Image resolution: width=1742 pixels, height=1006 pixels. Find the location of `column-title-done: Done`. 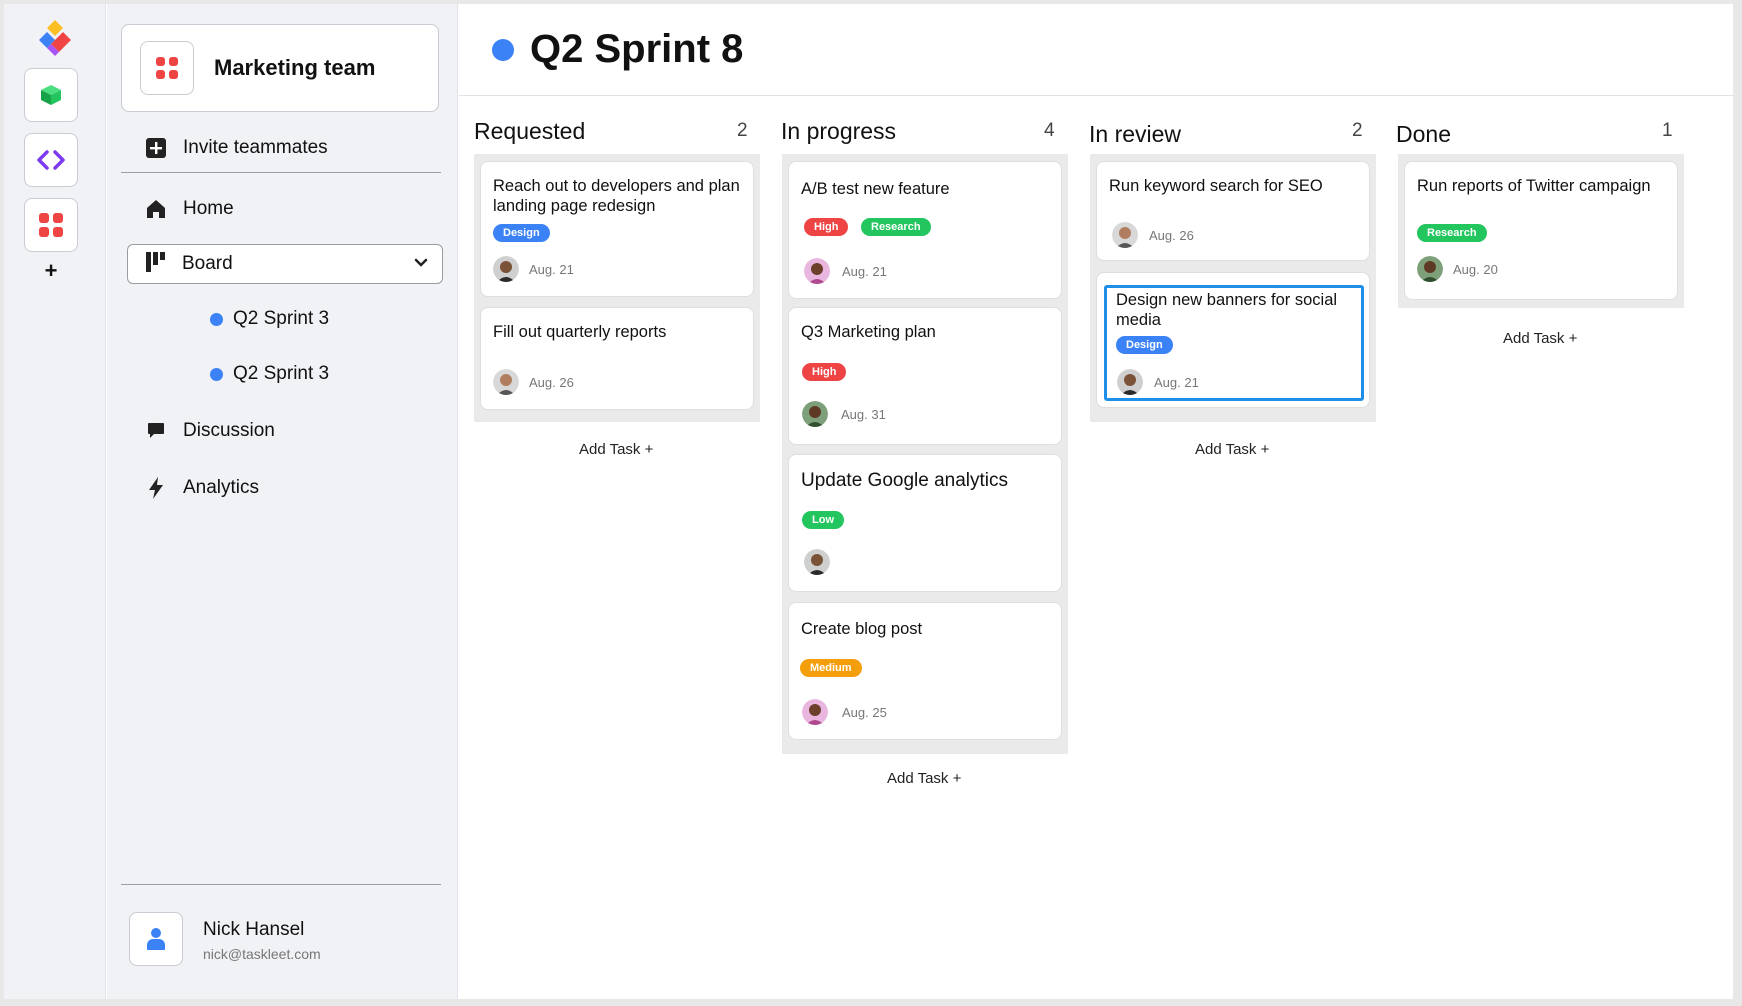

column-title-done: Done is located at coordinates (1423, 134).